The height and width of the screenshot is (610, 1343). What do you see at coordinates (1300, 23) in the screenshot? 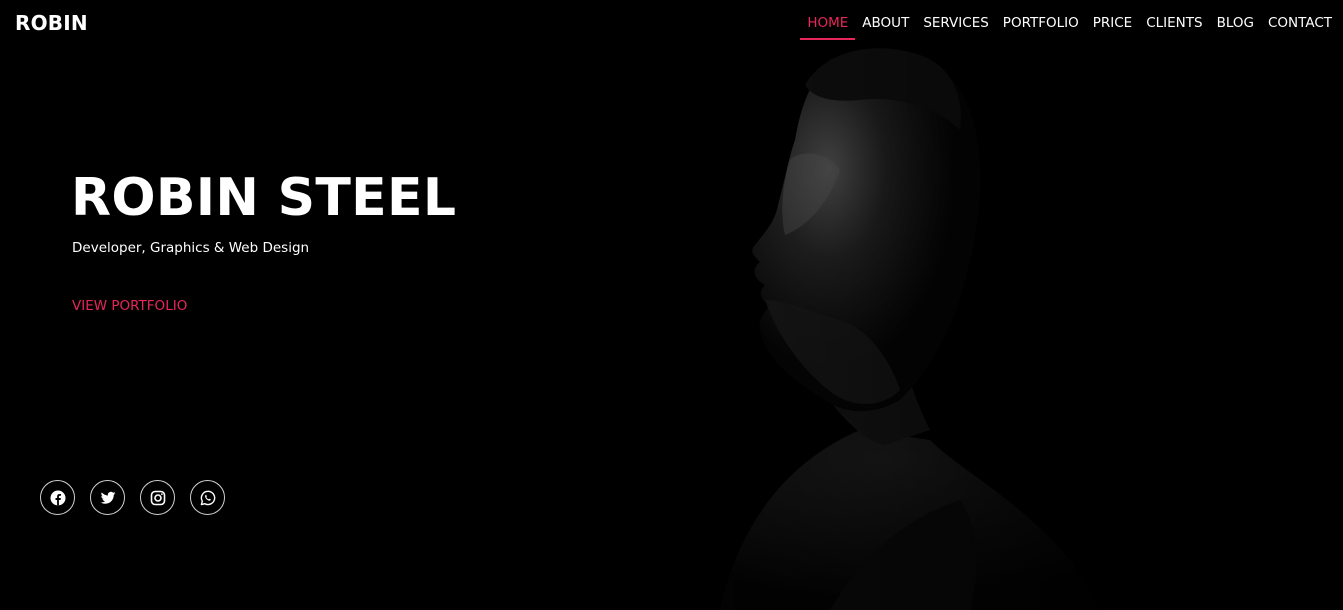
I see `nav-item-contact: CONTACT` at bounding box center [1300, 23].